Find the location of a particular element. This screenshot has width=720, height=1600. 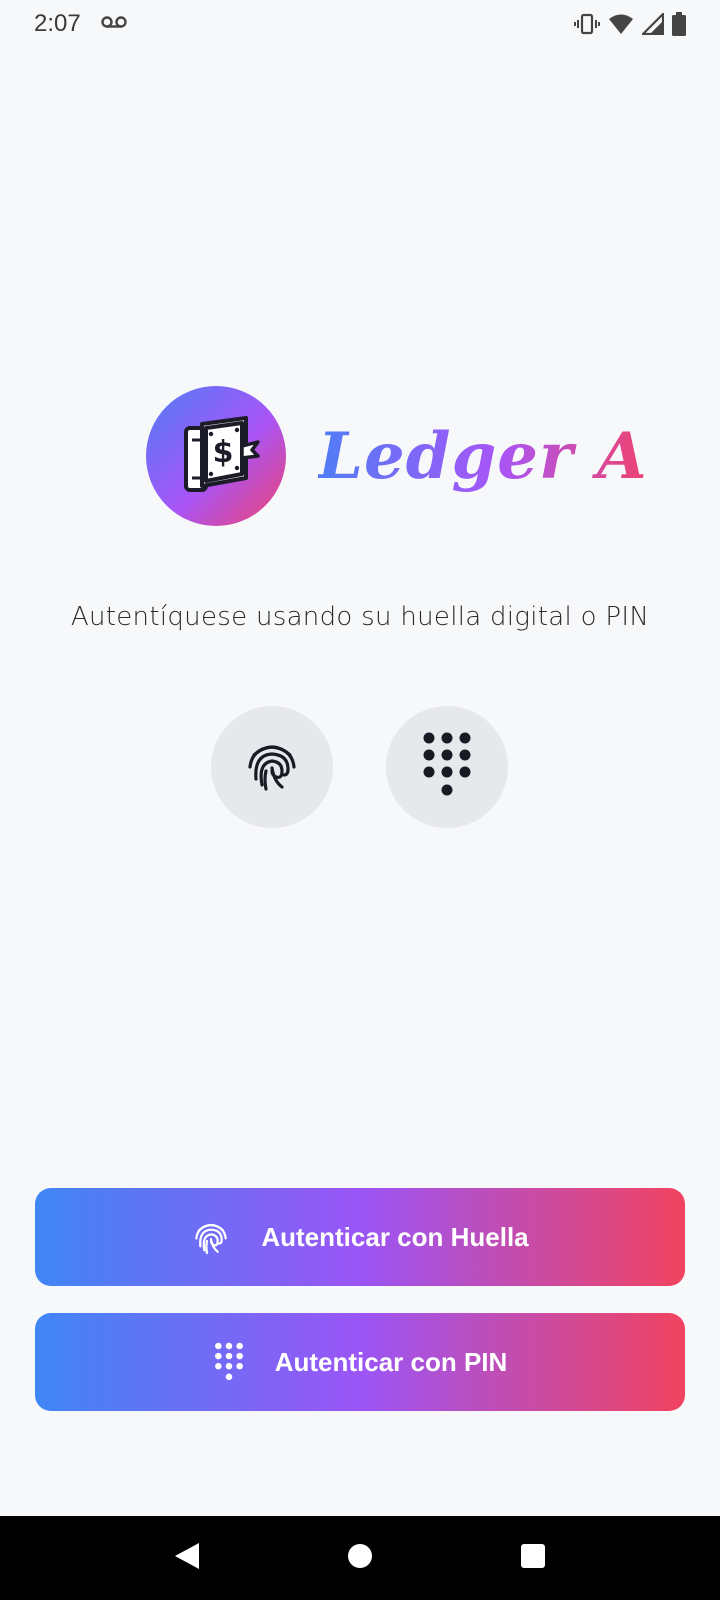

home-button is located at coordinates (360, 1558).